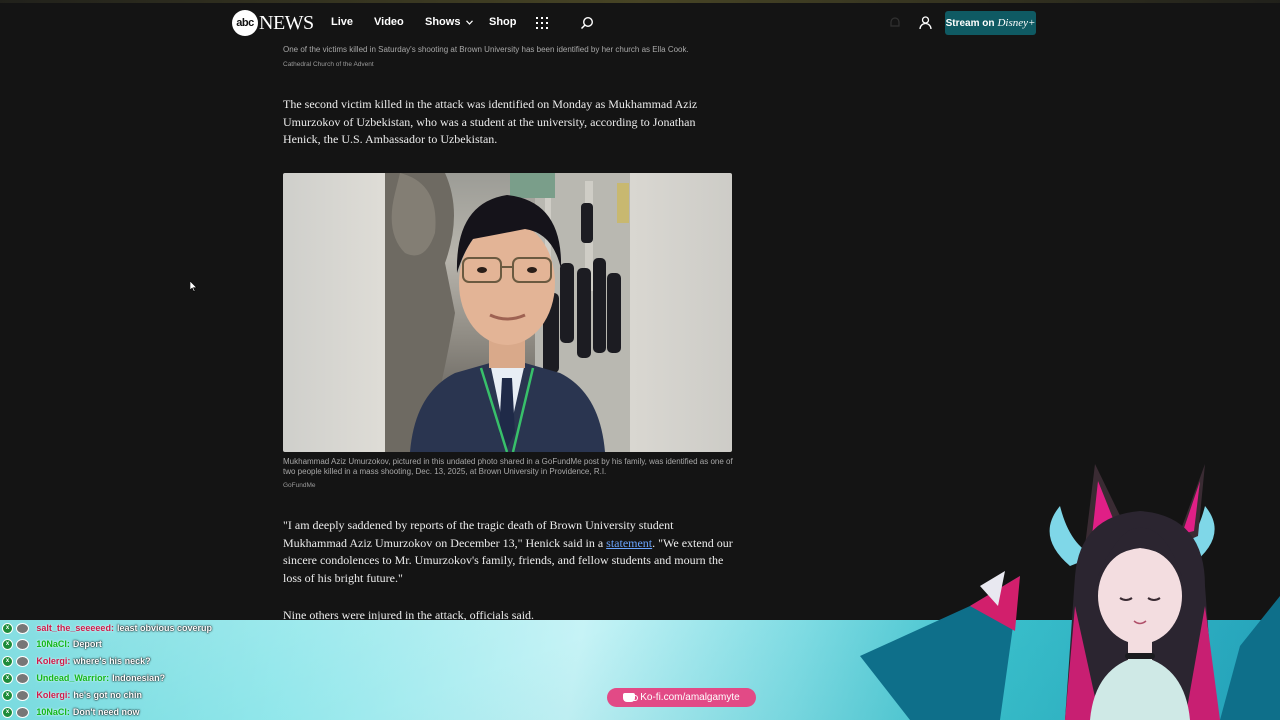 The width and height of the screenshot is (1280, 720). Describe the element at coordinates (631, 697) in the screenshot. I see `kofi-cup-icon` at that location.